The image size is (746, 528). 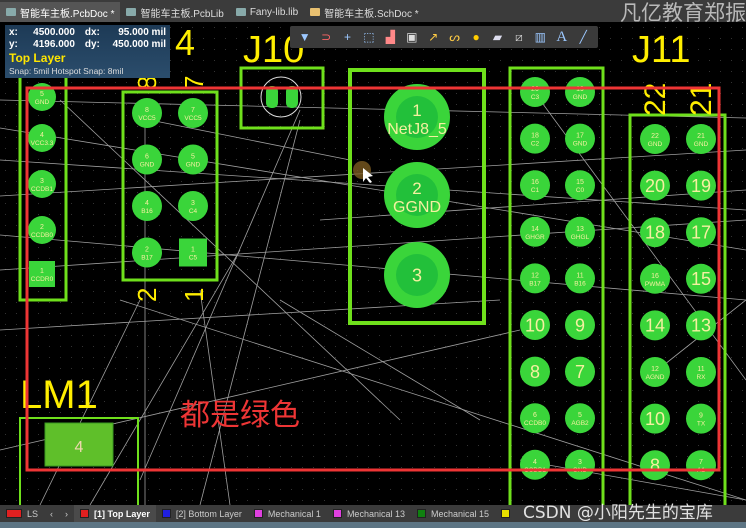 I want to click on filter-icon: ▼, so click(x=305, y=37).